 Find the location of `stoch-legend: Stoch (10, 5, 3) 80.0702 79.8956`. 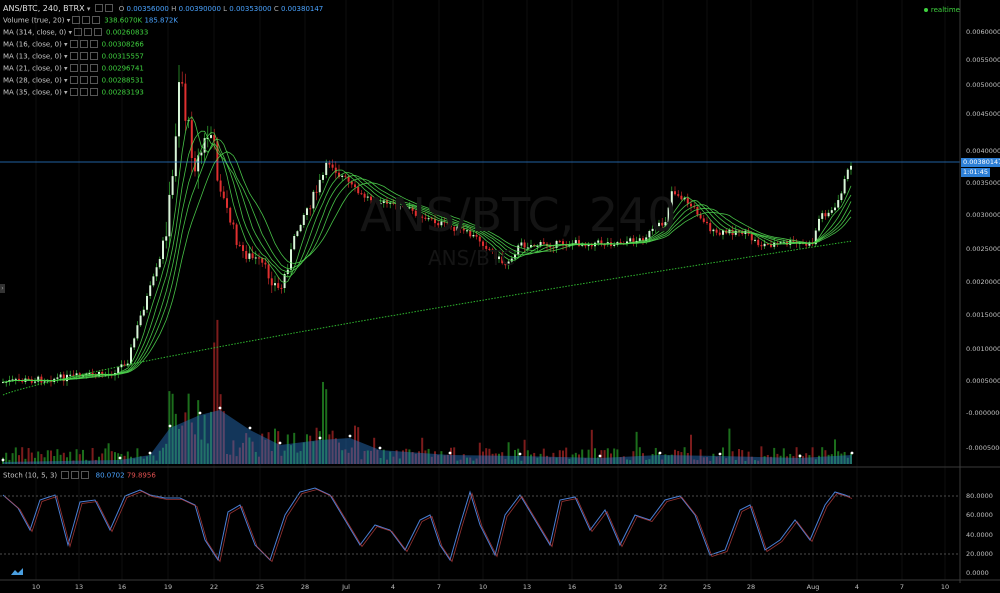

stoch-legend: Stoch (10, 5, 3) 80.0702 79.8956 is located at coordinates (79, 476).